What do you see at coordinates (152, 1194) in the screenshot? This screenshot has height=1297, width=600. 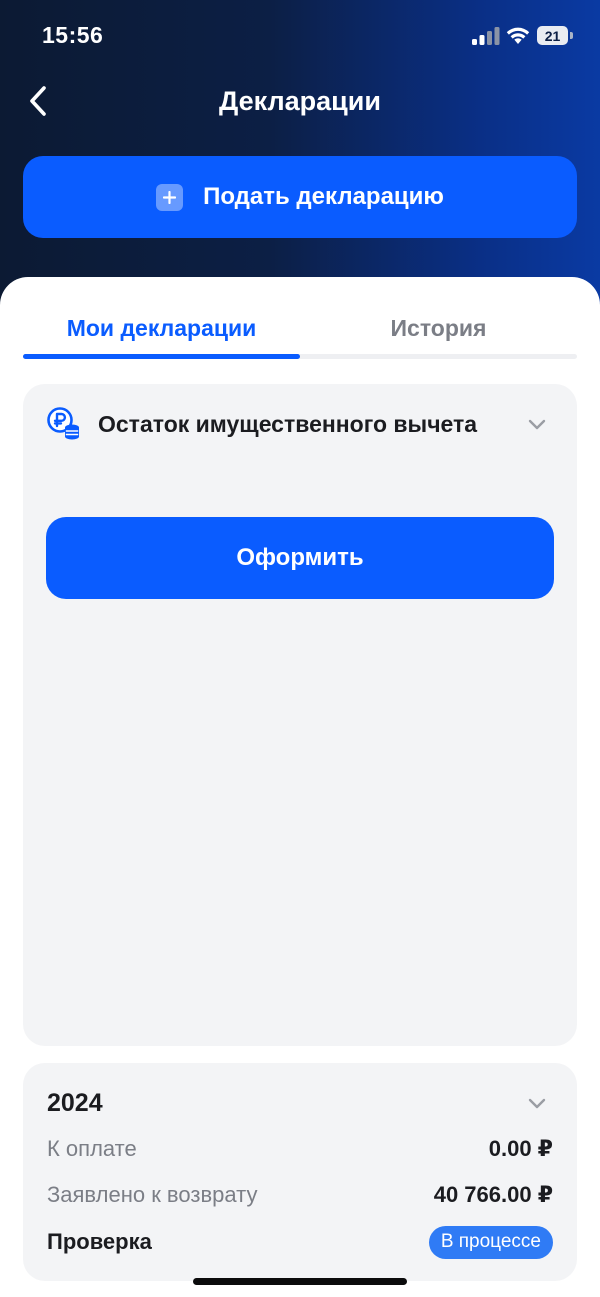 I see `refund-claimed-label: Заявлено к возврату` at bounding box center [152, 1194].